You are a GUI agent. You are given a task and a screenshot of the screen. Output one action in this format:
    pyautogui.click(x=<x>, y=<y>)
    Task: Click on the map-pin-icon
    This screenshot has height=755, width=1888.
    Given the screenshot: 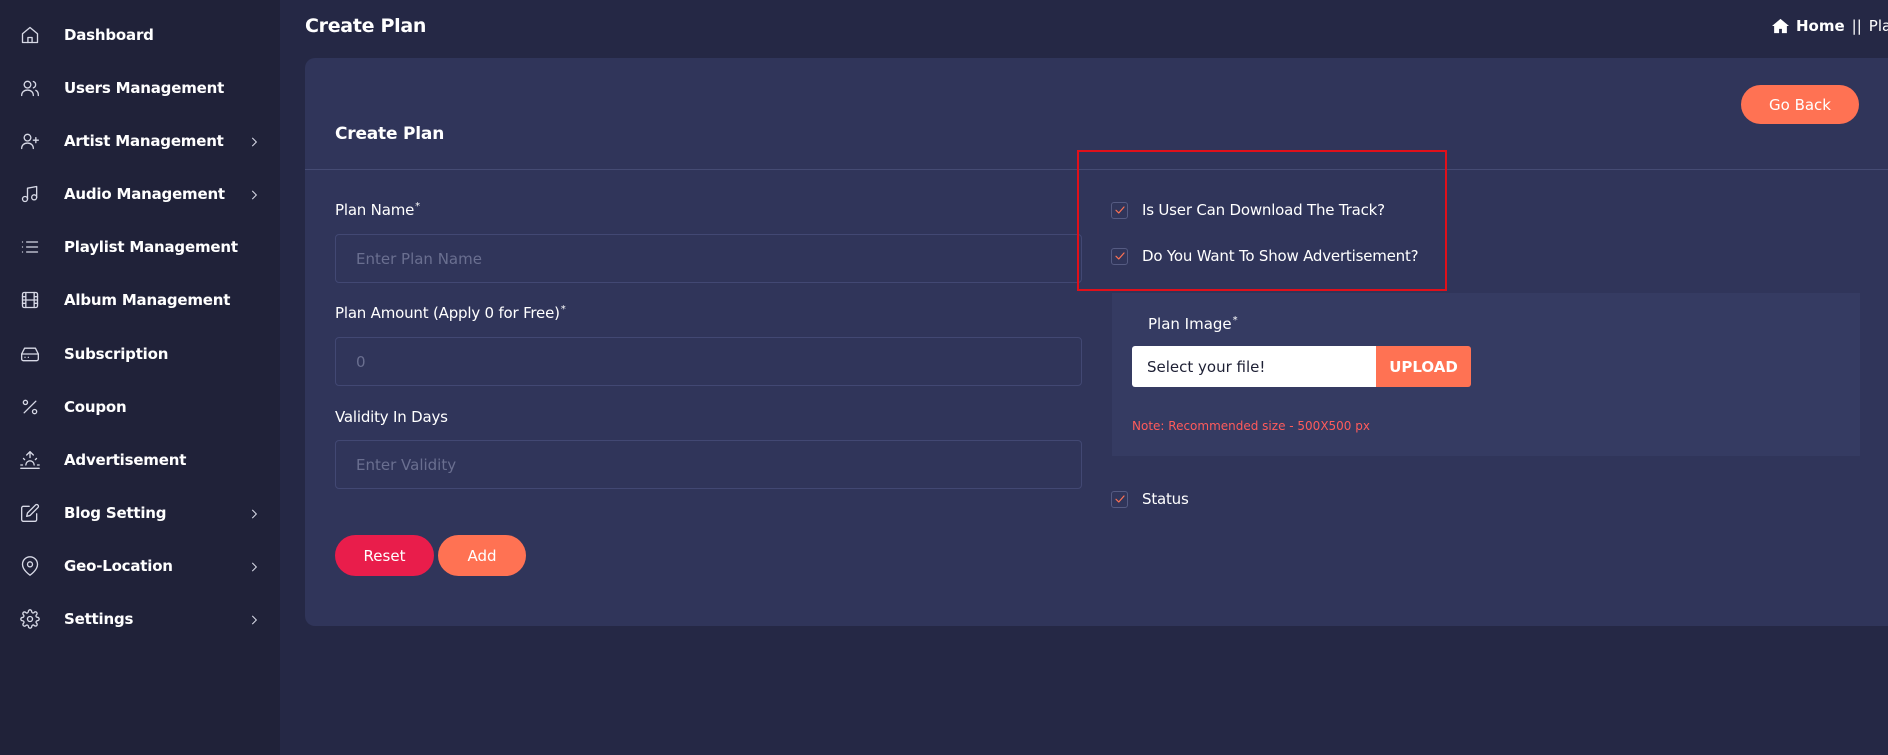 What is the action you would take?
    pyautogui.click(x=30, y=565)
    